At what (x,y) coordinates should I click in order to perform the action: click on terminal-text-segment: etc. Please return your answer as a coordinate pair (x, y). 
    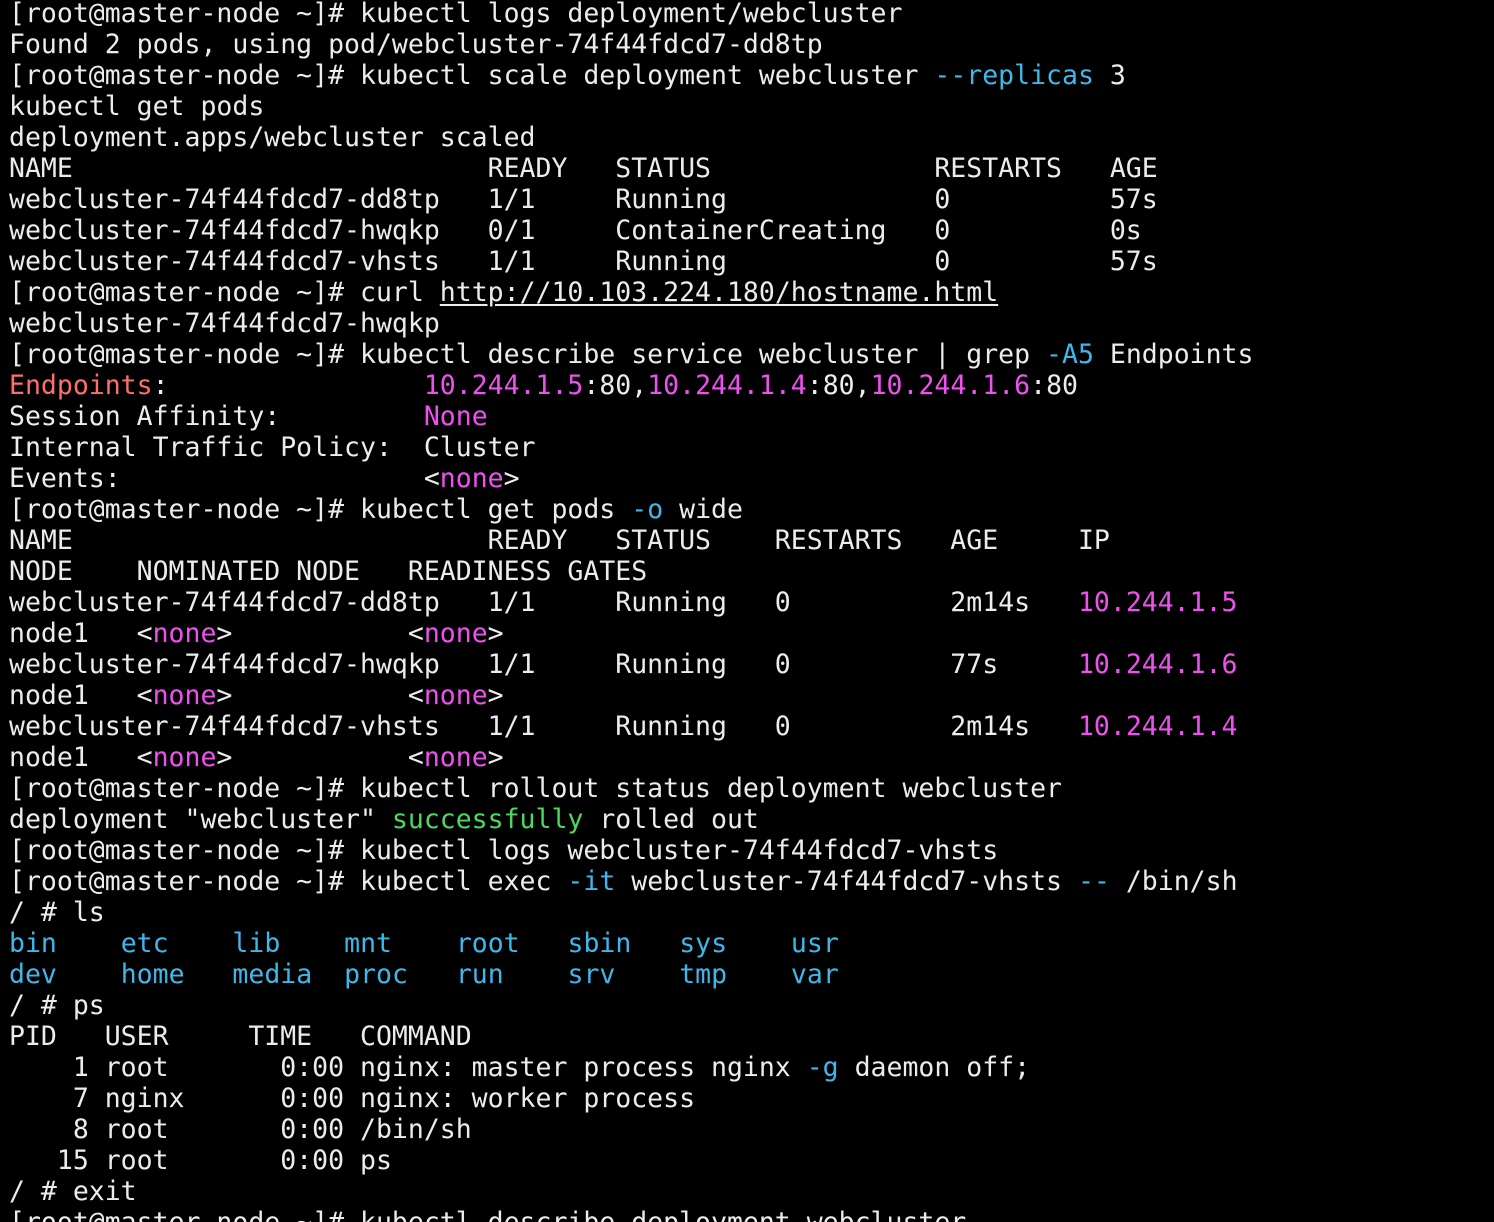
    Looking at the image, I should click on (144, 943).